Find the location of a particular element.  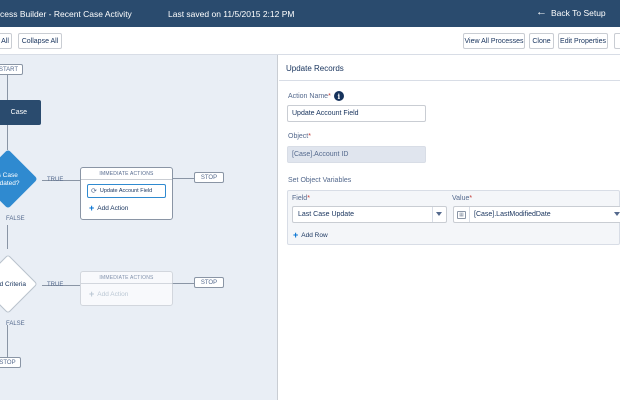

criteria-node-2-label: dd Criteria is located at coordinates (13, 284).